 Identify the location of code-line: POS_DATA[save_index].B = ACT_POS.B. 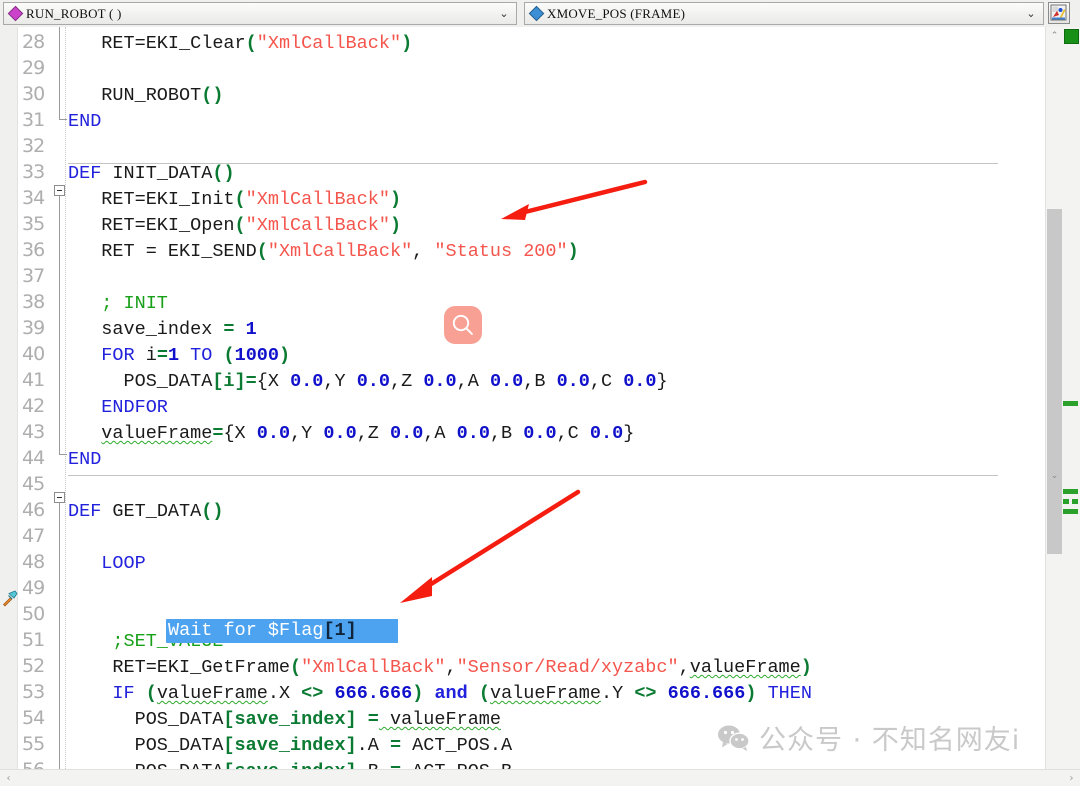
(324, 764).